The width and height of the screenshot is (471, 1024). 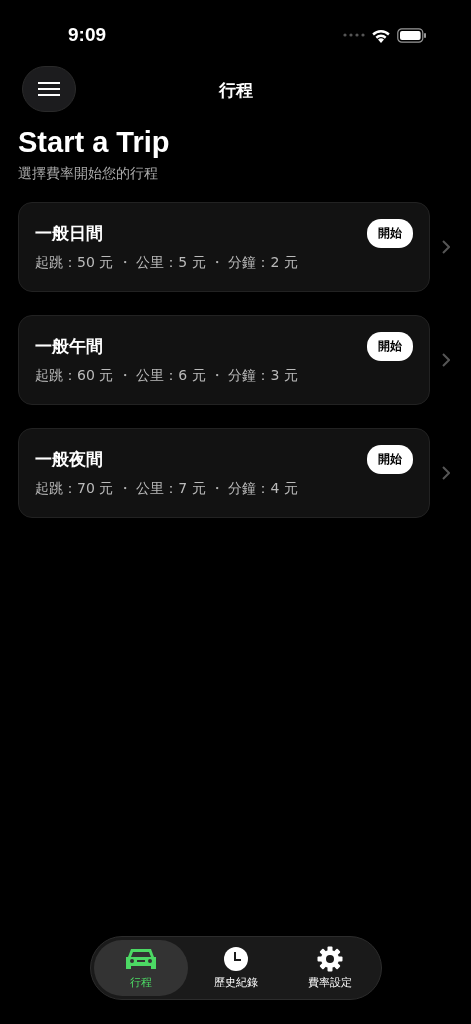 What do you see at coordinates (87, 35) in the screenshot?
I see `status-time: 9:09` at bounding box center [87, 35].